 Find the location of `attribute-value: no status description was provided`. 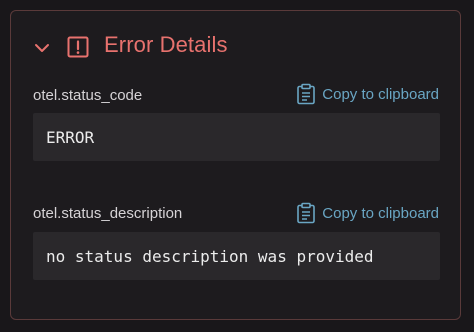

attribute-value: no status description was provided is located at coordinates (210, 256).